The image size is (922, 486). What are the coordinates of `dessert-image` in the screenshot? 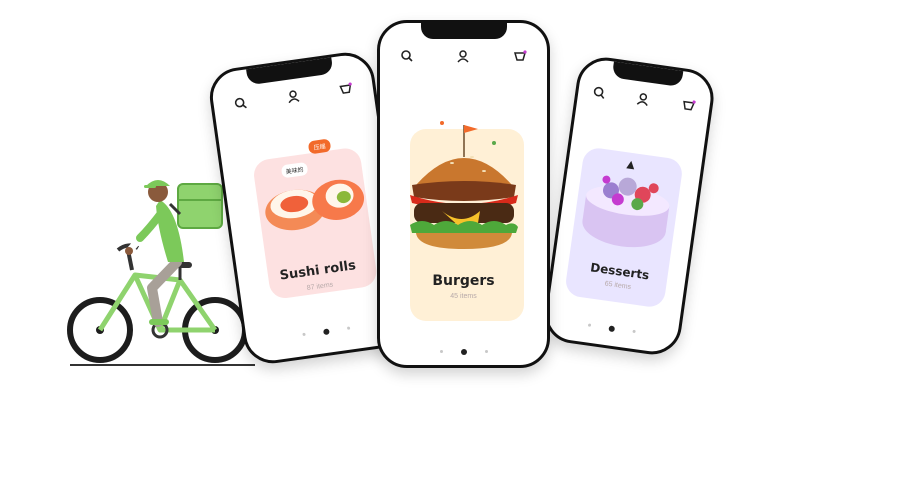 It's located at (626, 204).